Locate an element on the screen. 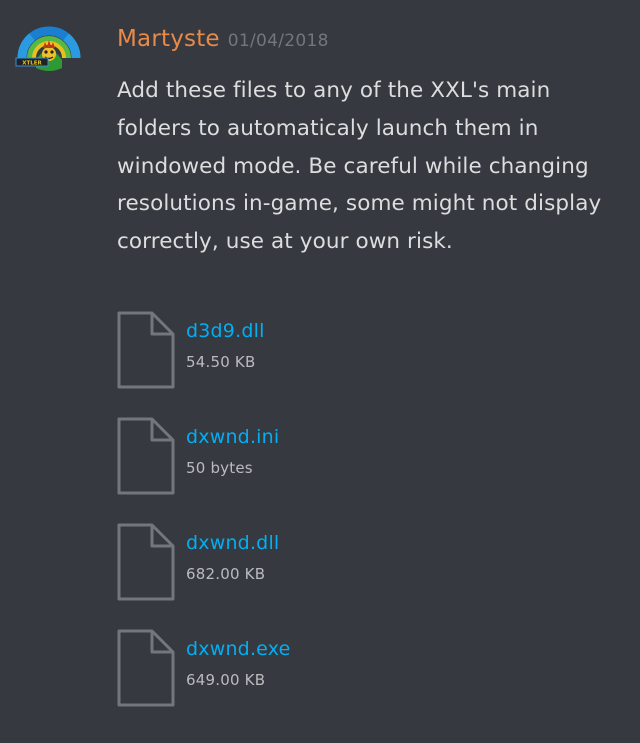 This screenshot has width=640, height=743. attachment-size: 649.00 KB is located at coordinates (226, 680).